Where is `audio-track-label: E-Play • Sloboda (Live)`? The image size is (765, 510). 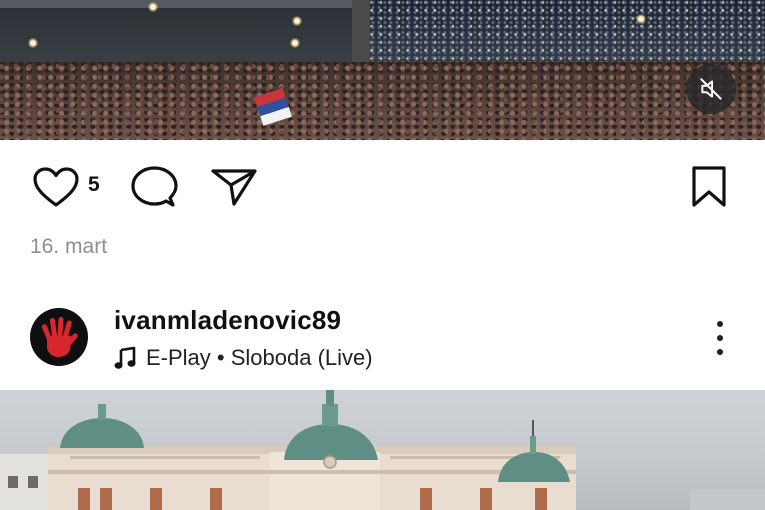
audio-track-label: E-Play • Sloboda (Live) is located at coordinates (259, 357).